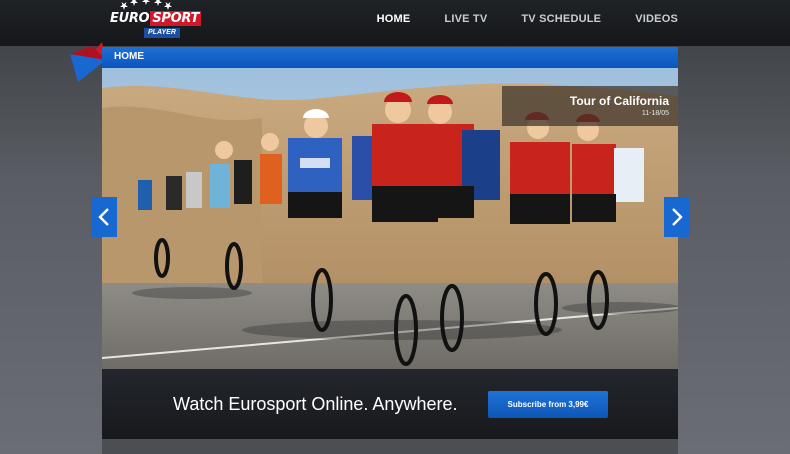 This screenshot has height=454, width=790. Describe the element at coordinates (315, 404) in the screenshot. I see `promo-tagline: Watch Eurosport Online. Anywhere.` at that location.